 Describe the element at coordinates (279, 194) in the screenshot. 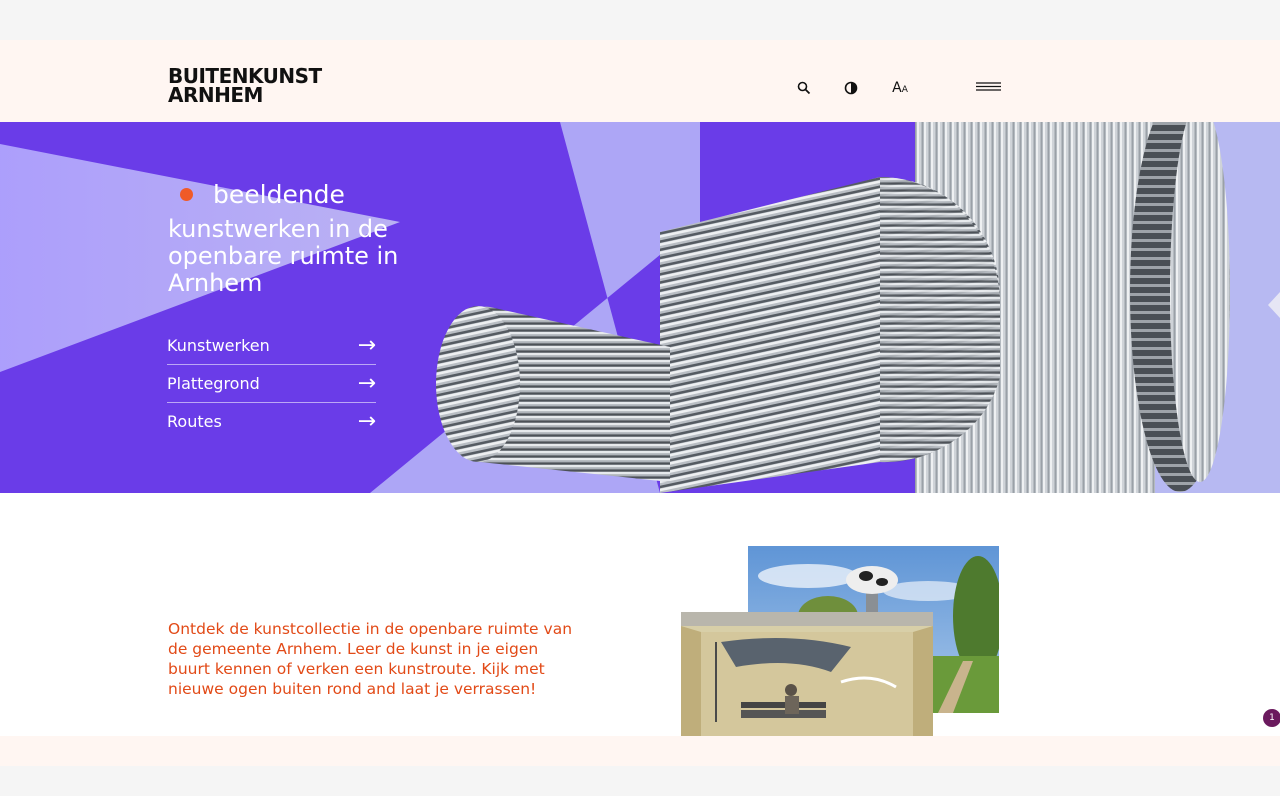

I see `hero-tag-text: beeldende` at that location.